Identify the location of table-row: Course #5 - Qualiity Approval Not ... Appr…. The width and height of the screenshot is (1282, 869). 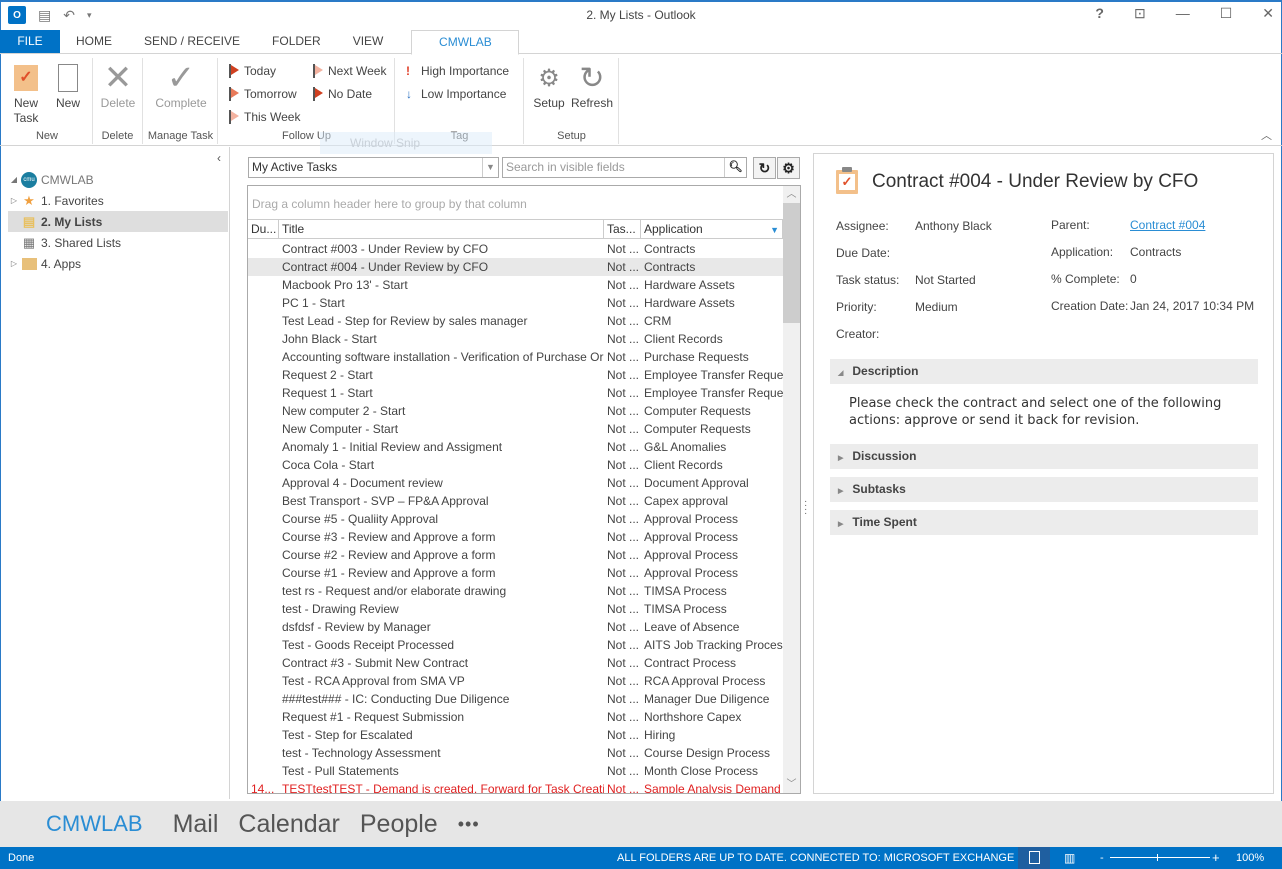
(515, 519).